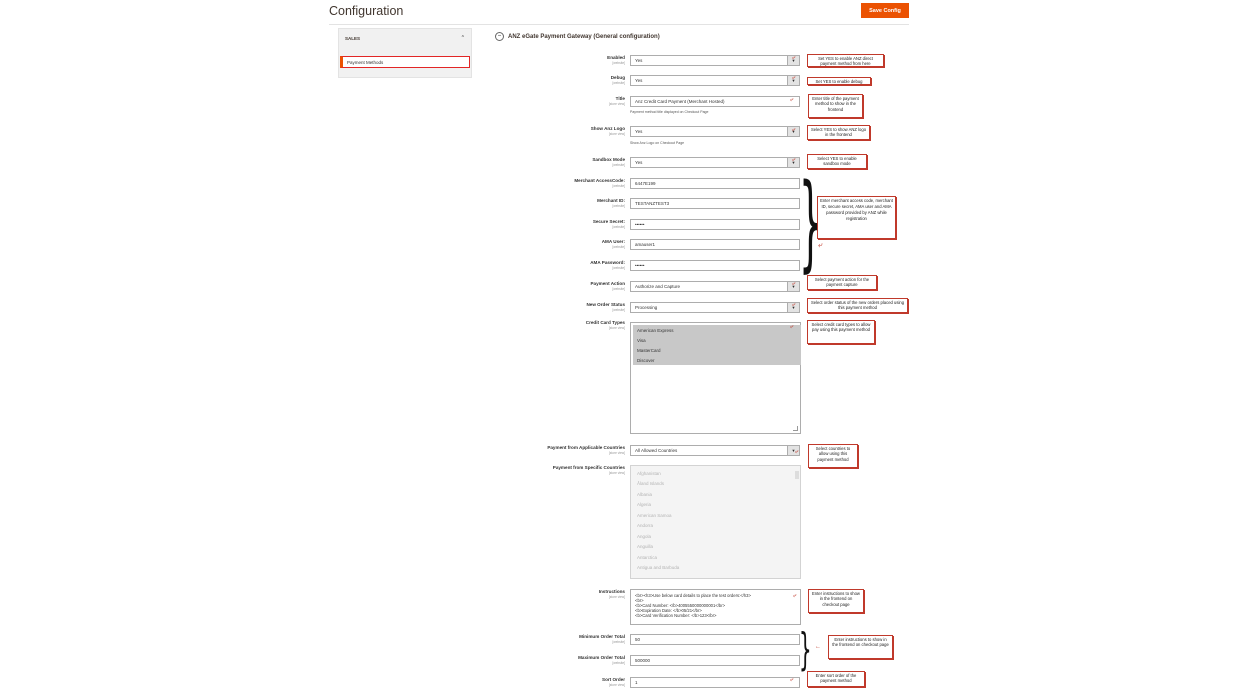 The height and width of the screenshot is (690, 1239). I want to click on merchant-id-value: TESTANZTEST3, so click(652, 203).